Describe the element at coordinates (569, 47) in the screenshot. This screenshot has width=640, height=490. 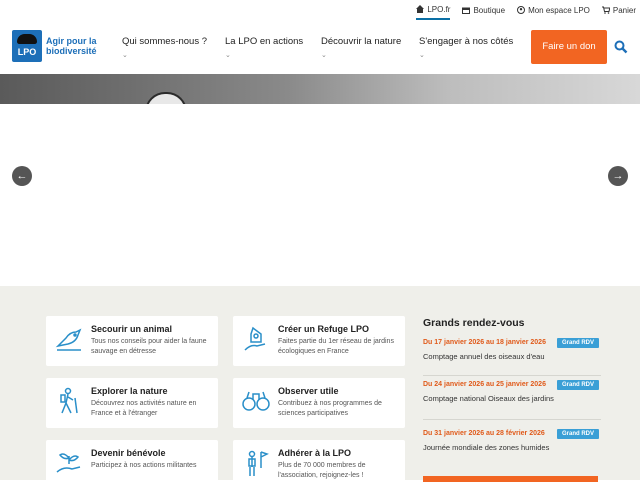
I see `donate-button: Faire un don` at that location.